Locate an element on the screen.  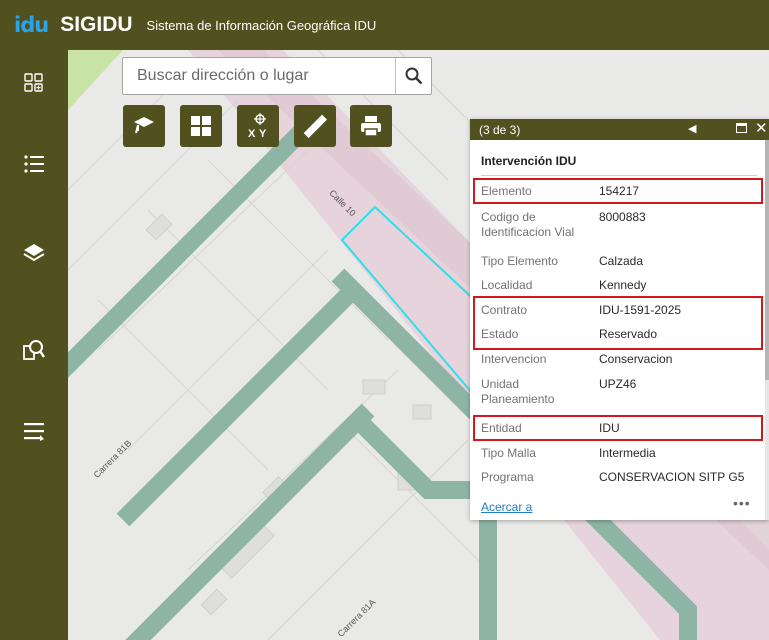
query-search-button is located at coordinates (34, 350).